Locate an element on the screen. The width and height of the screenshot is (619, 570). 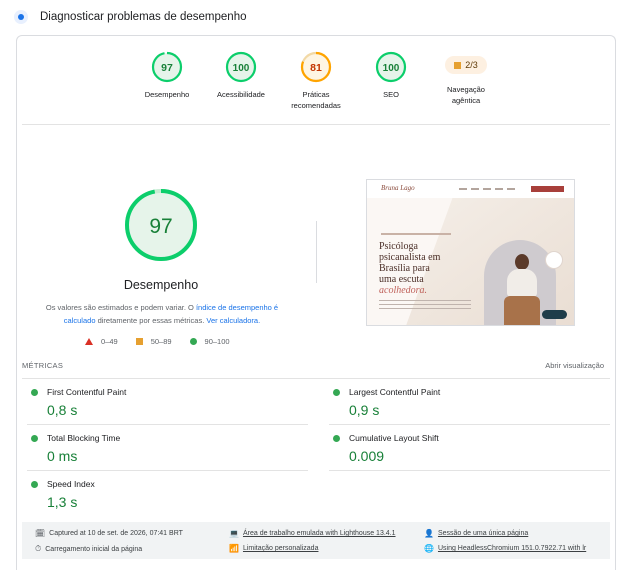
timer-icon: ⏱ is located at coordinates (38, 548).